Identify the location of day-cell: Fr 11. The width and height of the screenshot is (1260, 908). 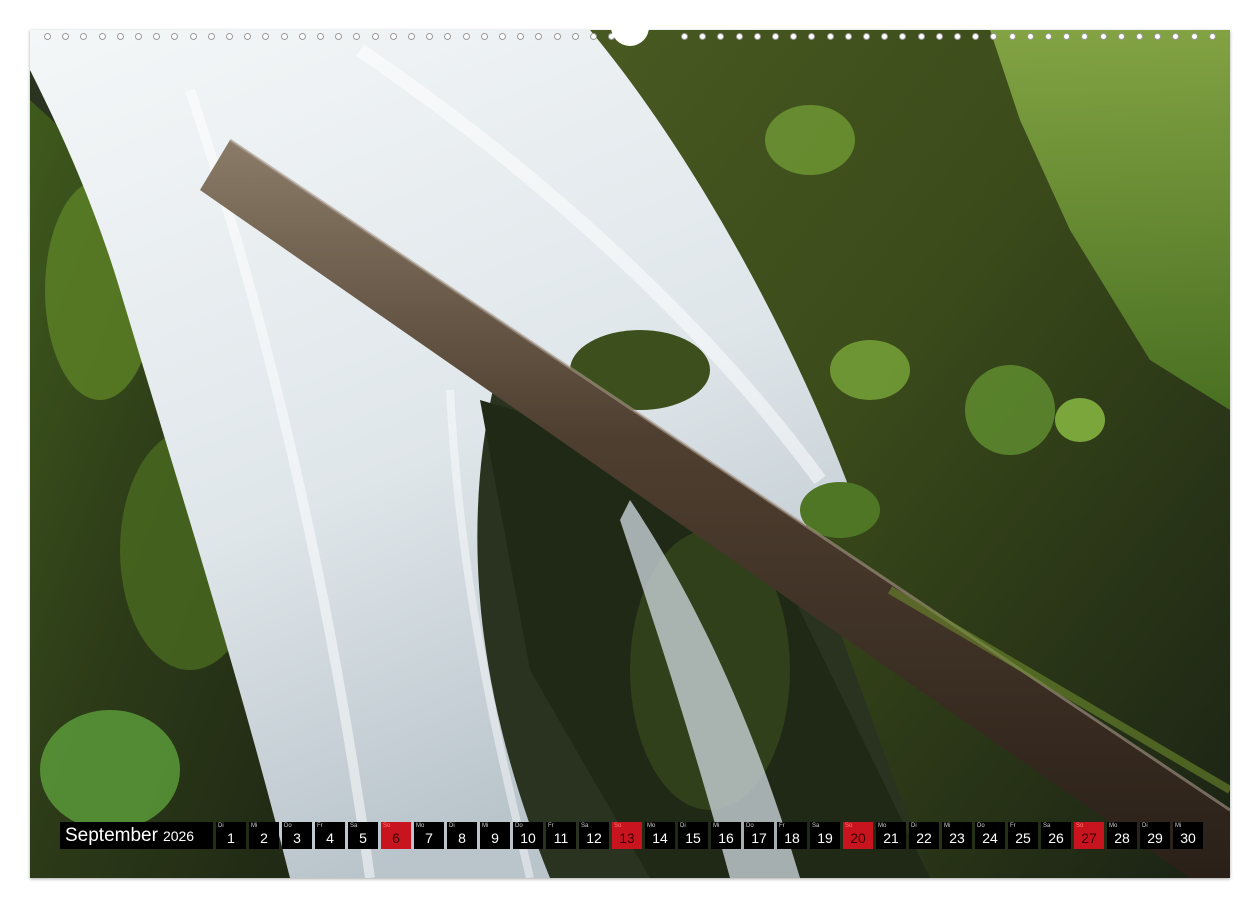
(561, 835).